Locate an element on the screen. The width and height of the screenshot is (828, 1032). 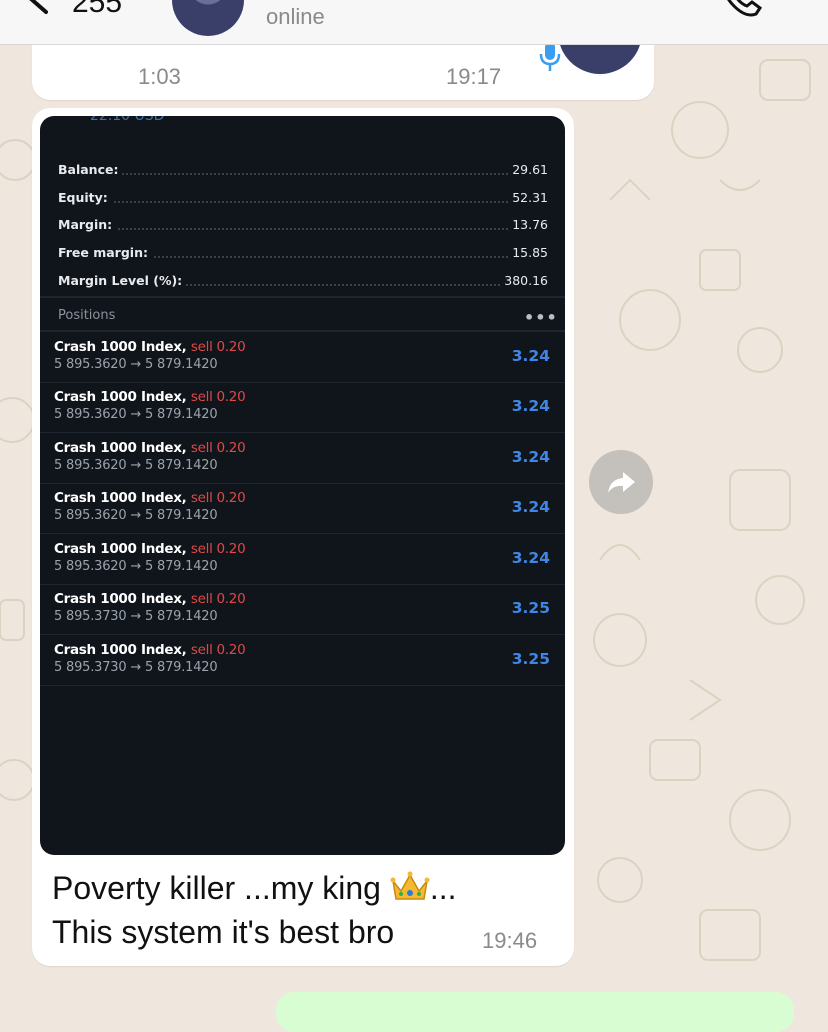
outgoing-message-bubble is located at coordinates (535, 1012).